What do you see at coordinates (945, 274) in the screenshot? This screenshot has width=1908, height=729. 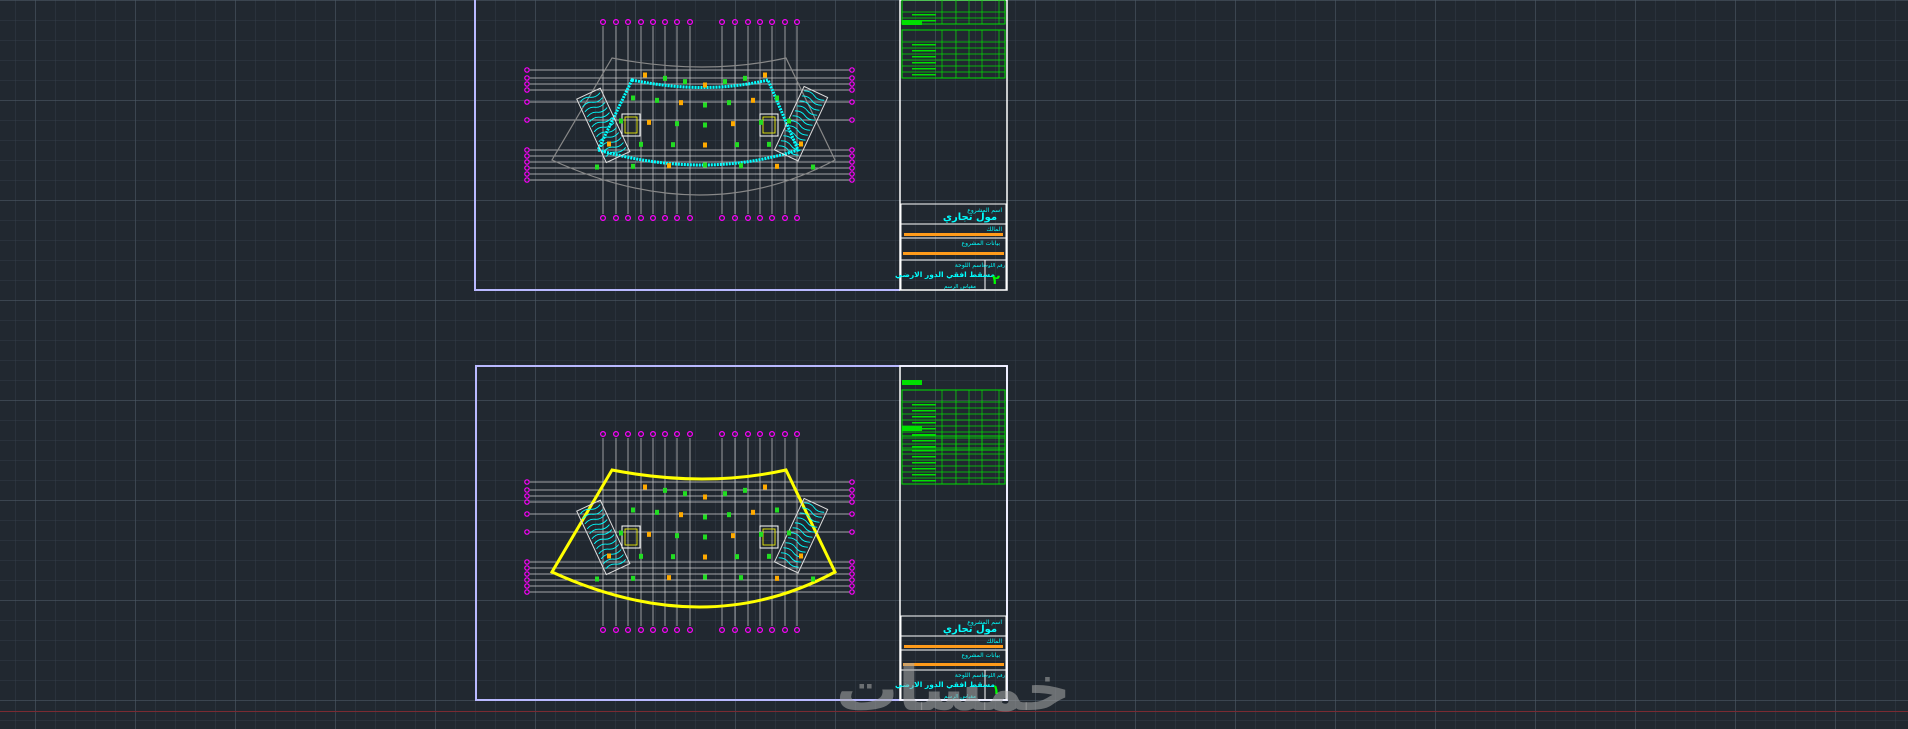 I see `drawing-name: مسقط افقي الدور الارضي` at bounding box center [945, 274].